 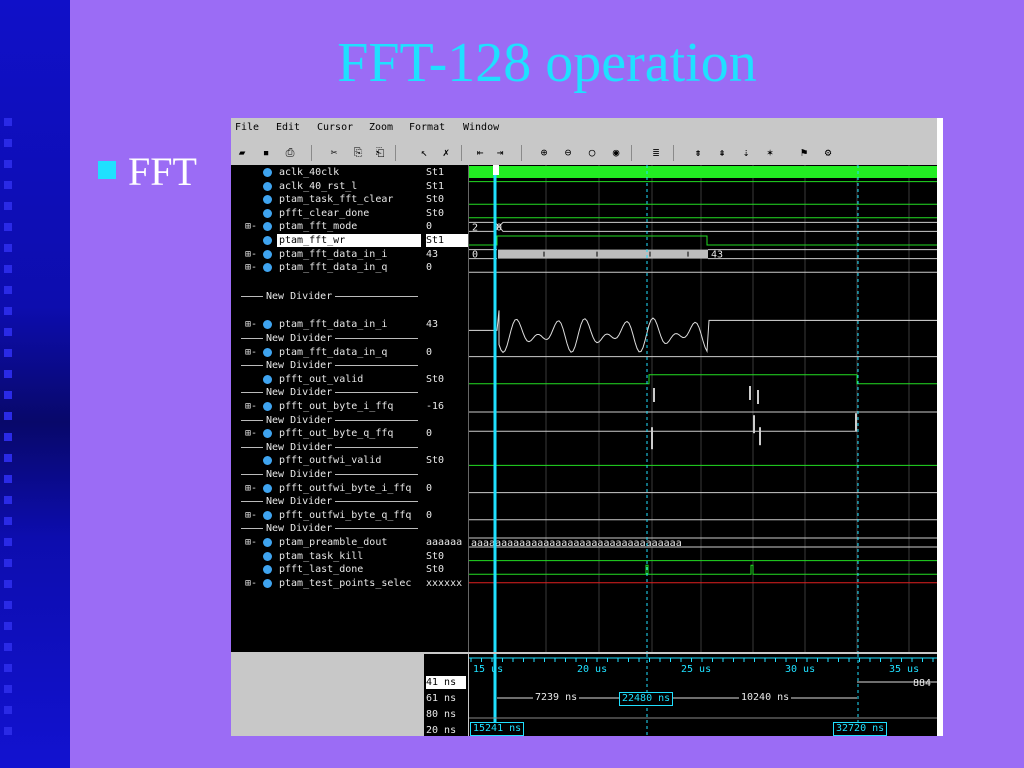 I want to click on delta-time-label: 22480 ns, so click(x=646, y=699).